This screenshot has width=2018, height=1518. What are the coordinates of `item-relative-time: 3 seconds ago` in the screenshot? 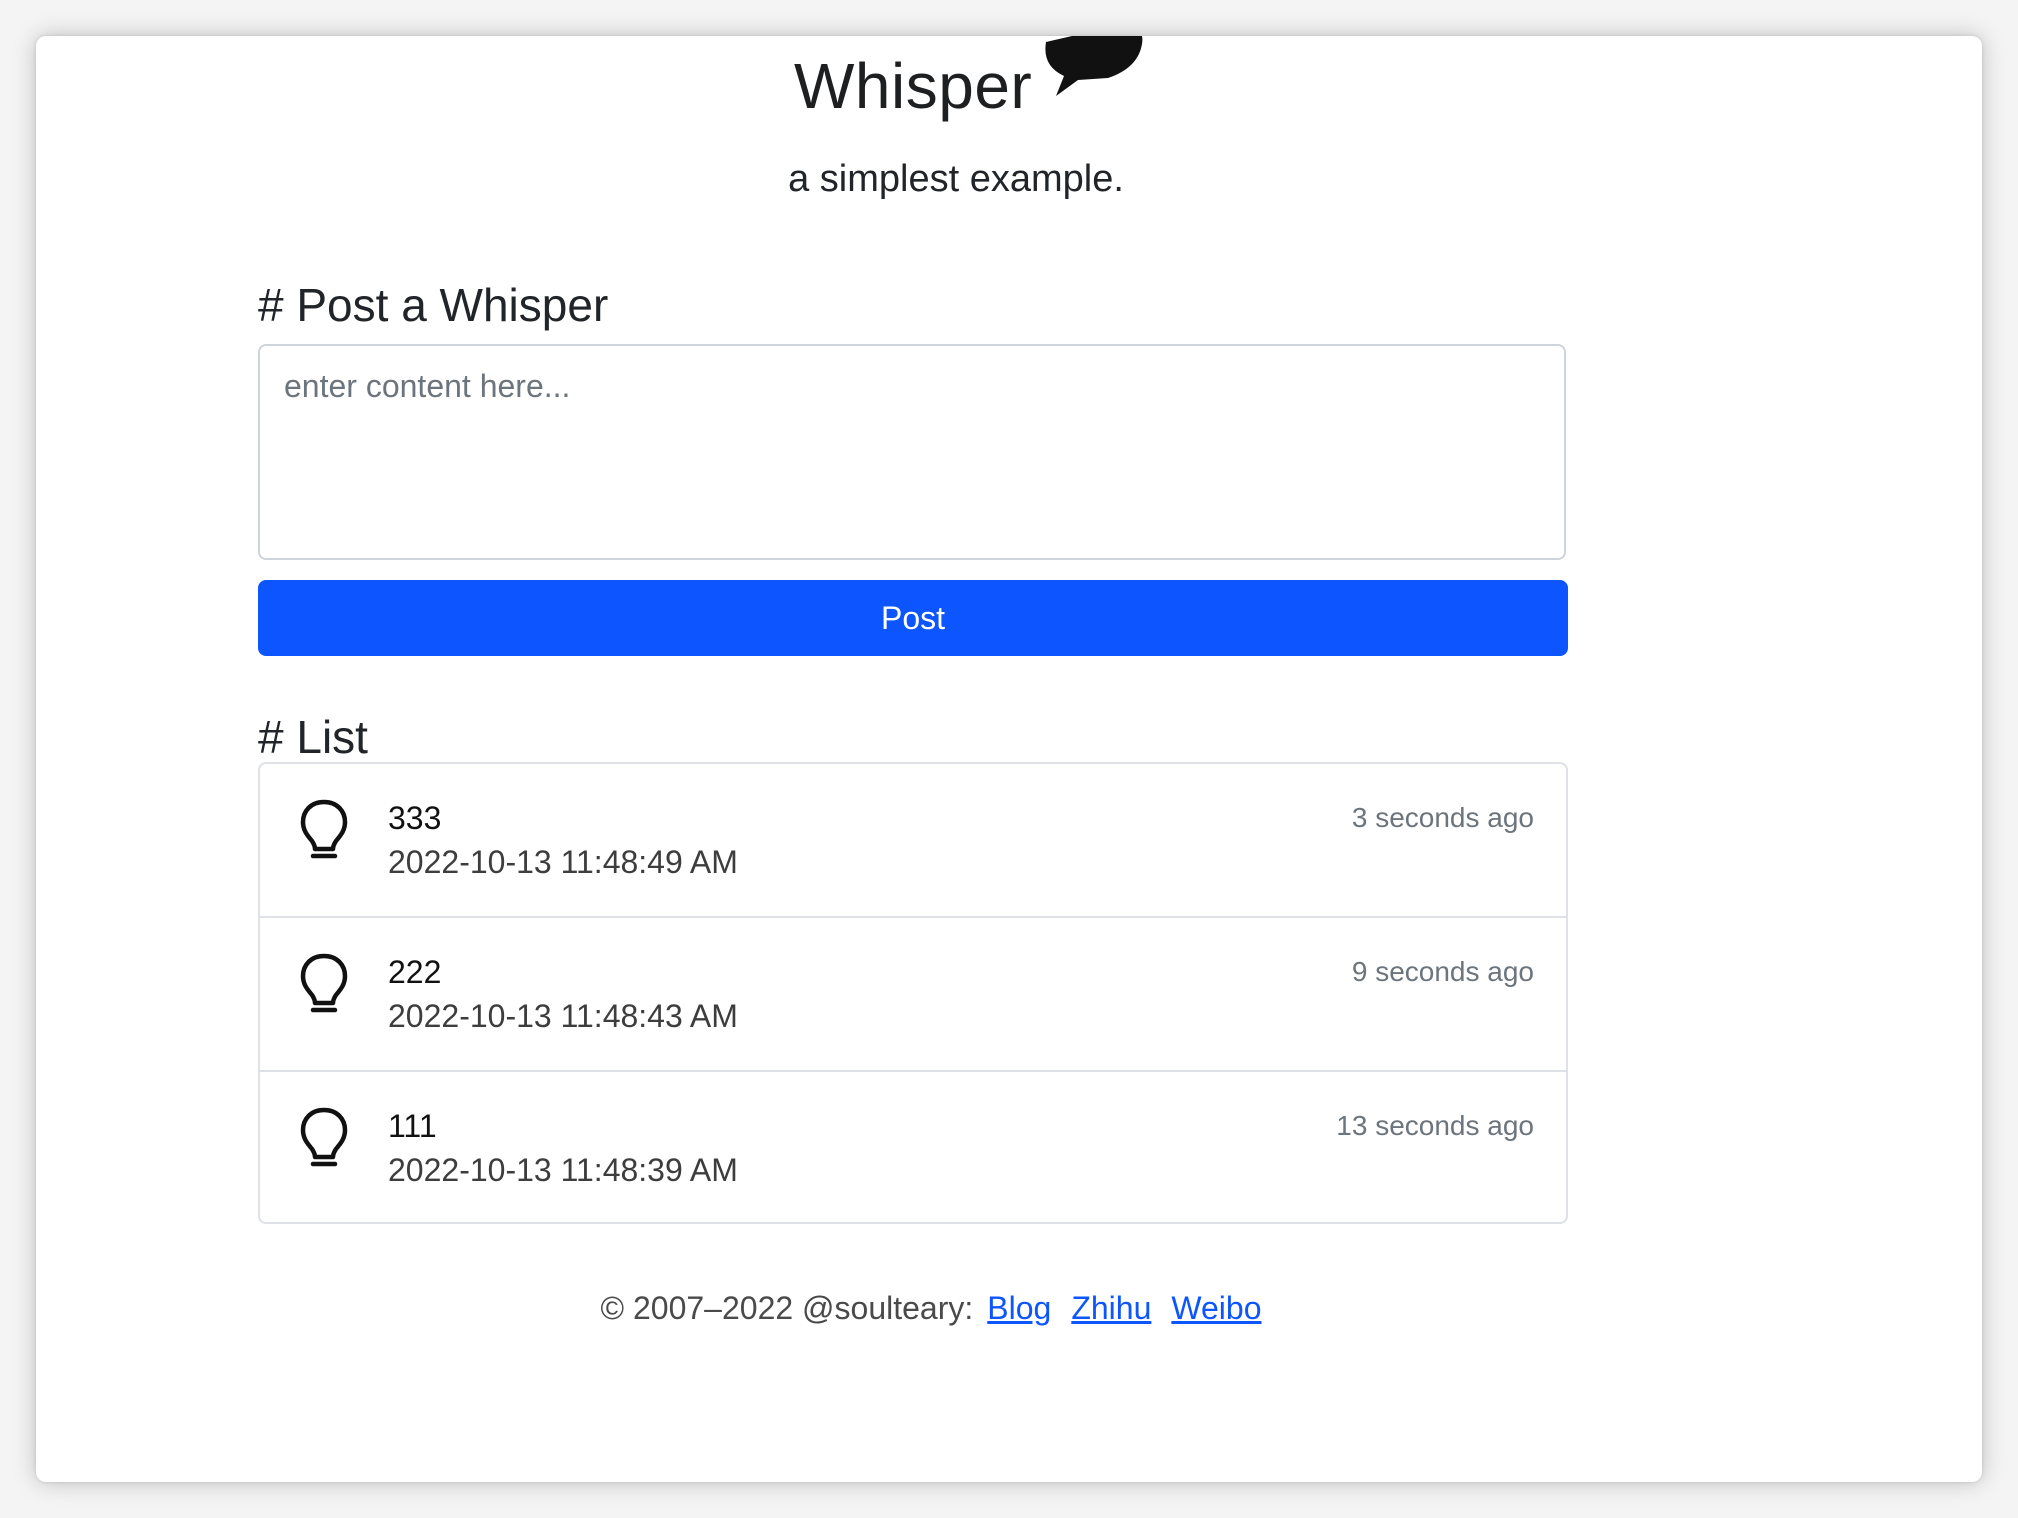 It's located at (1442, 817).